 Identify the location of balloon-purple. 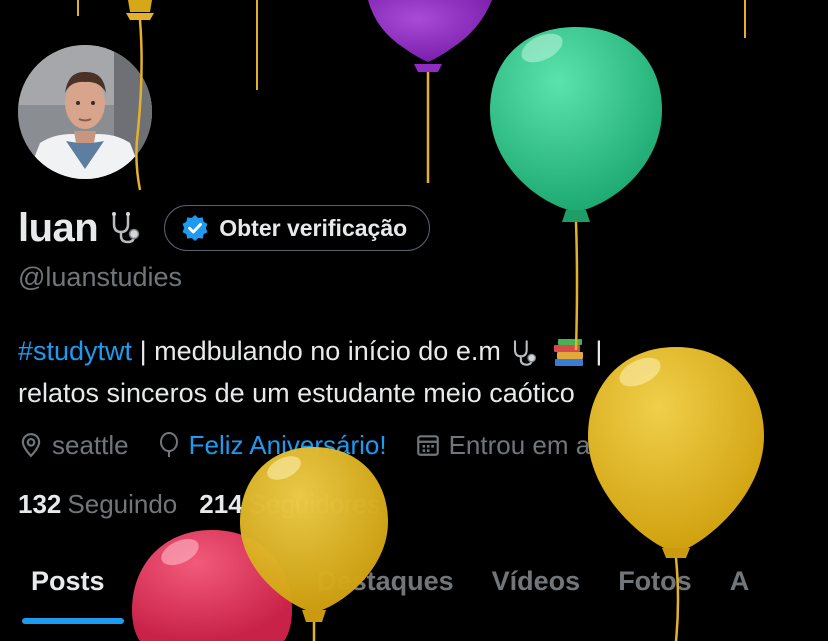
(430, 91).